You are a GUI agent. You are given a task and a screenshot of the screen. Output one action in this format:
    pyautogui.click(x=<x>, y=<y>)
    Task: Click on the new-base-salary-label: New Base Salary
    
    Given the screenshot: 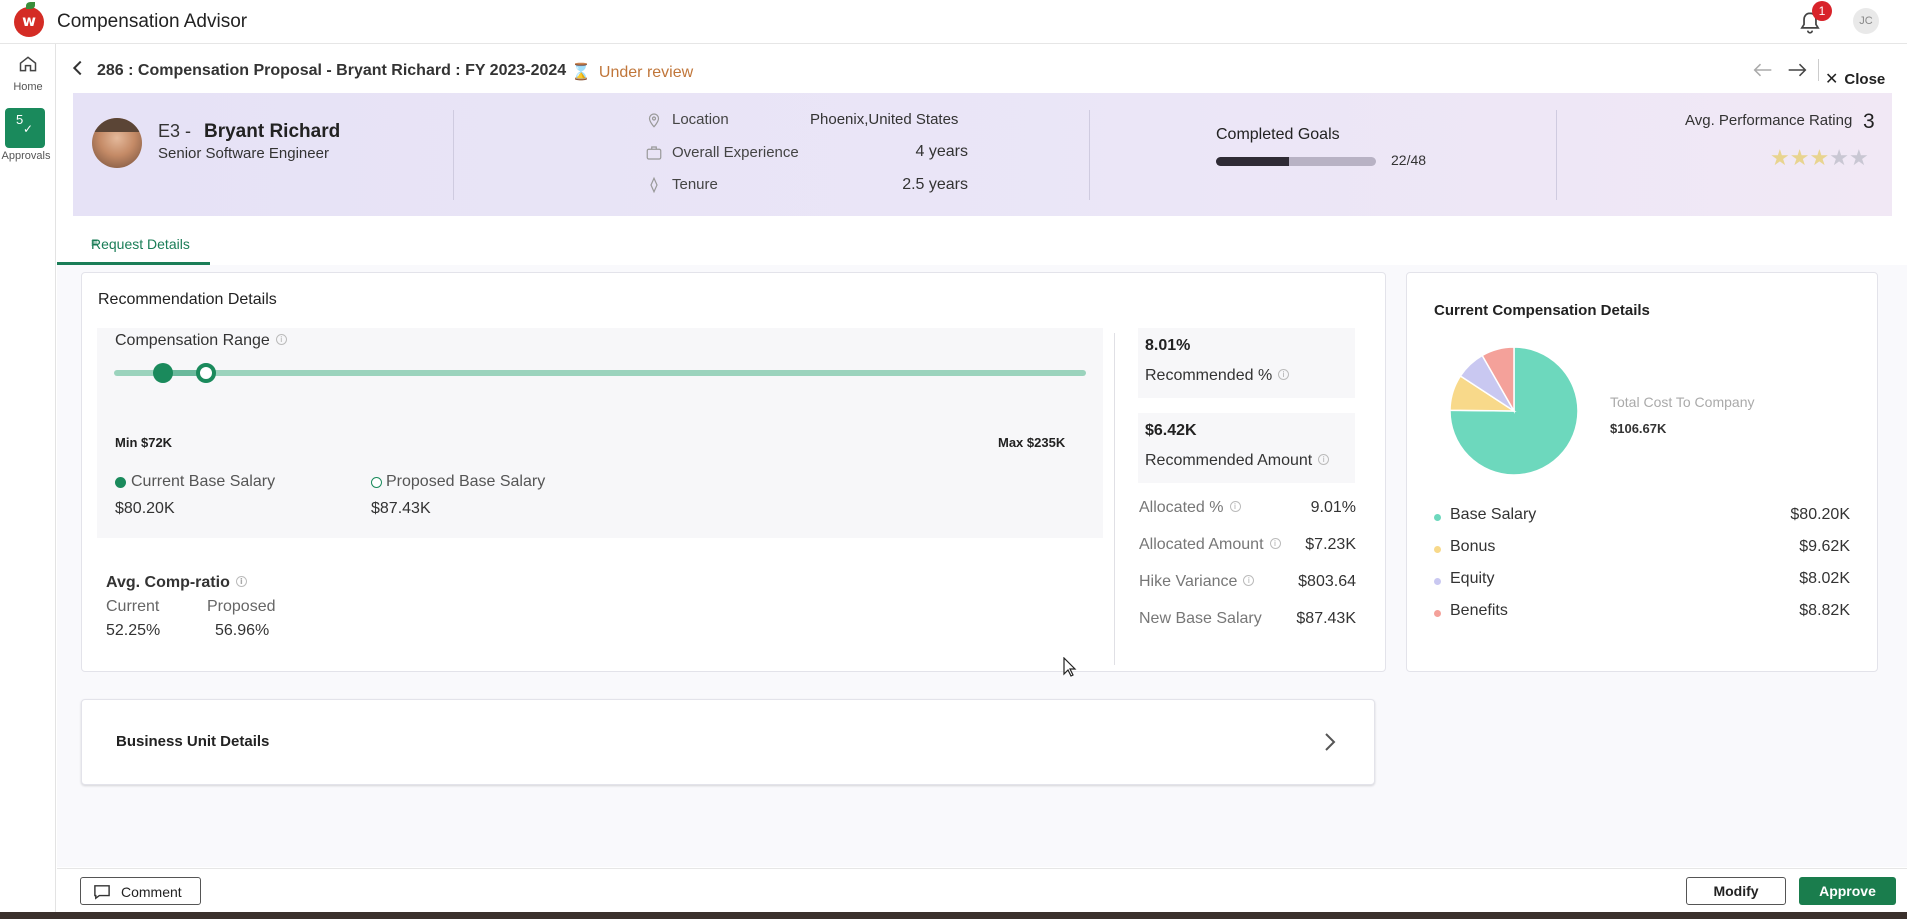 What is the action you would take?
    pyautogui.click(x=1200, y=618)
    